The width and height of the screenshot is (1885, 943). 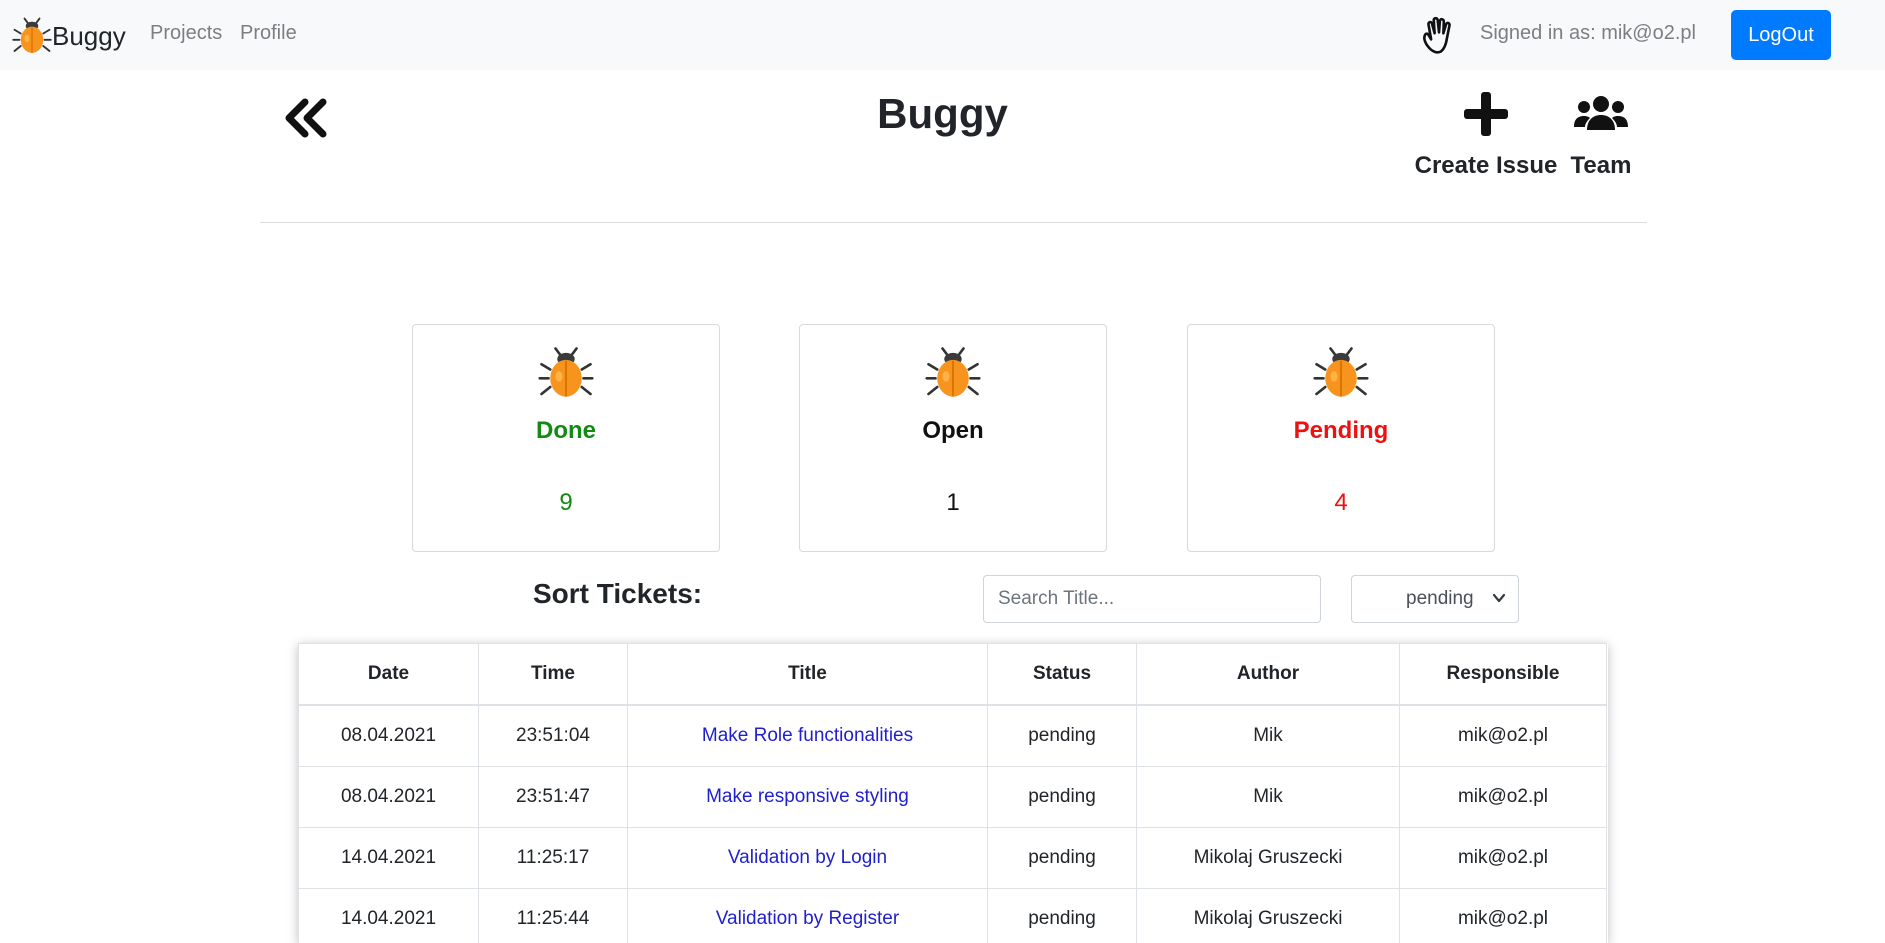 What do you see at coordinates (1152, 599) in the screenshot?
I see `search-title-input` at bounding box center [1152, 599].